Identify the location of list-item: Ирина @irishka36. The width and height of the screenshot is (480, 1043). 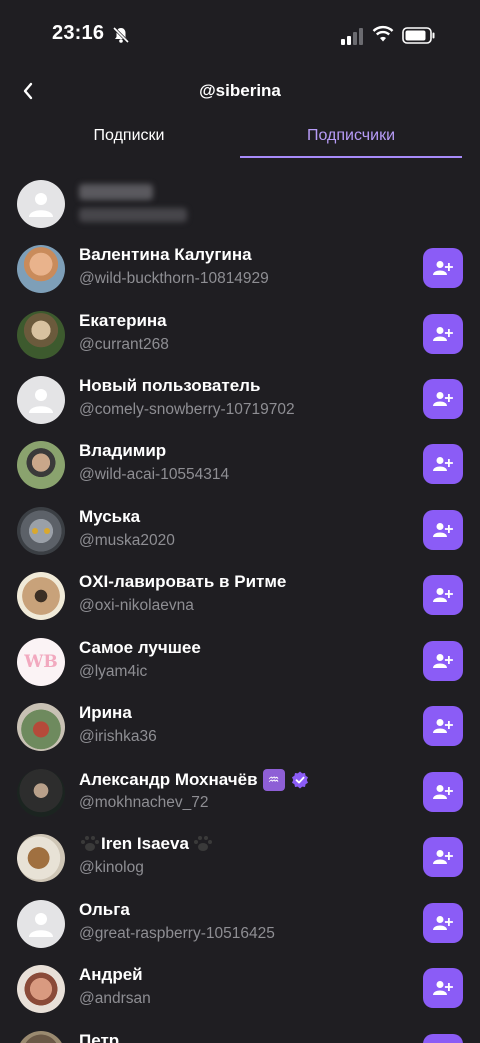
(240, 729).